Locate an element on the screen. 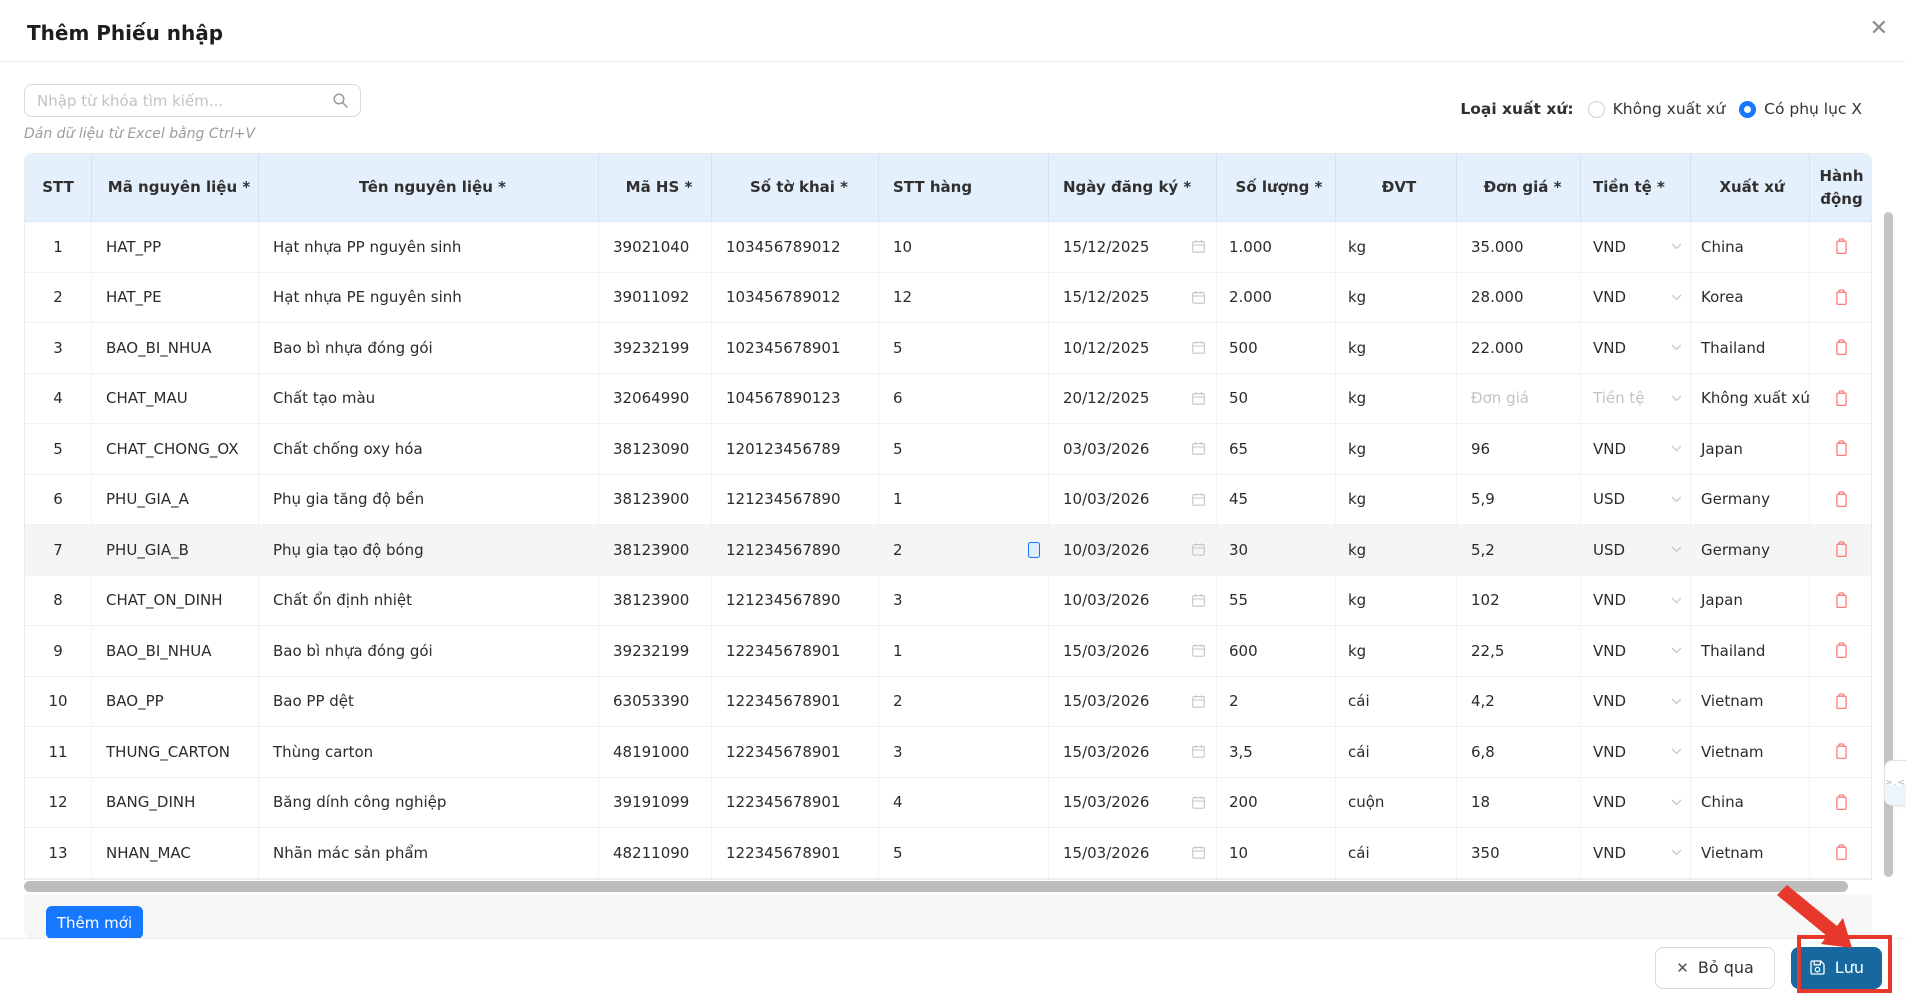 This screenshot has height=996, width=1906. cell-line-no: 4 is located at coordinates (964, 802).